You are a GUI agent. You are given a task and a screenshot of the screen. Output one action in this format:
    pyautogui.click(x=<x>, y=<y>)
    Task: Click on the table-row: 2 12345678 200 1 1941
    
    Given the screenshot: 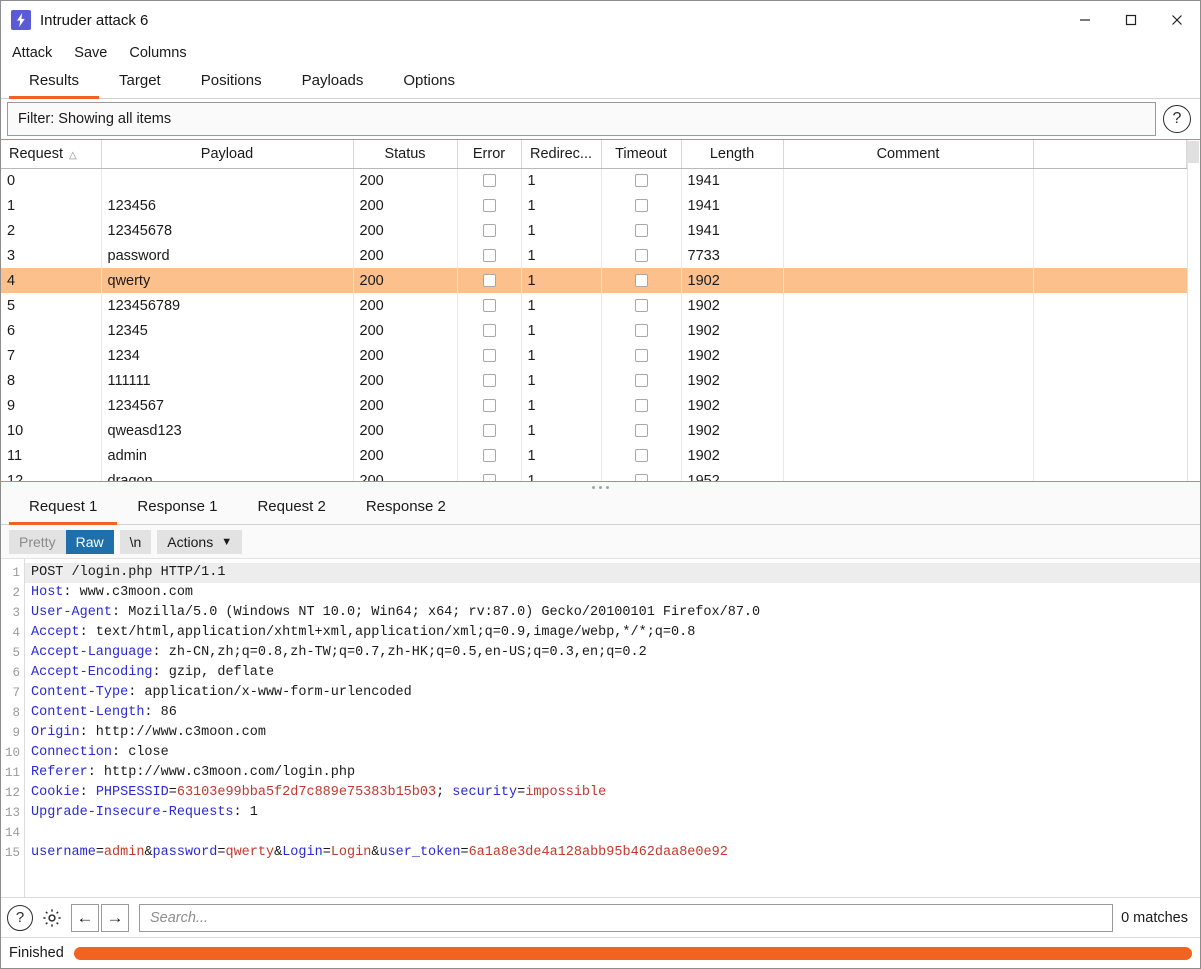 What is the action you would take?
    pyautogui.click(x=600, y=230)
    